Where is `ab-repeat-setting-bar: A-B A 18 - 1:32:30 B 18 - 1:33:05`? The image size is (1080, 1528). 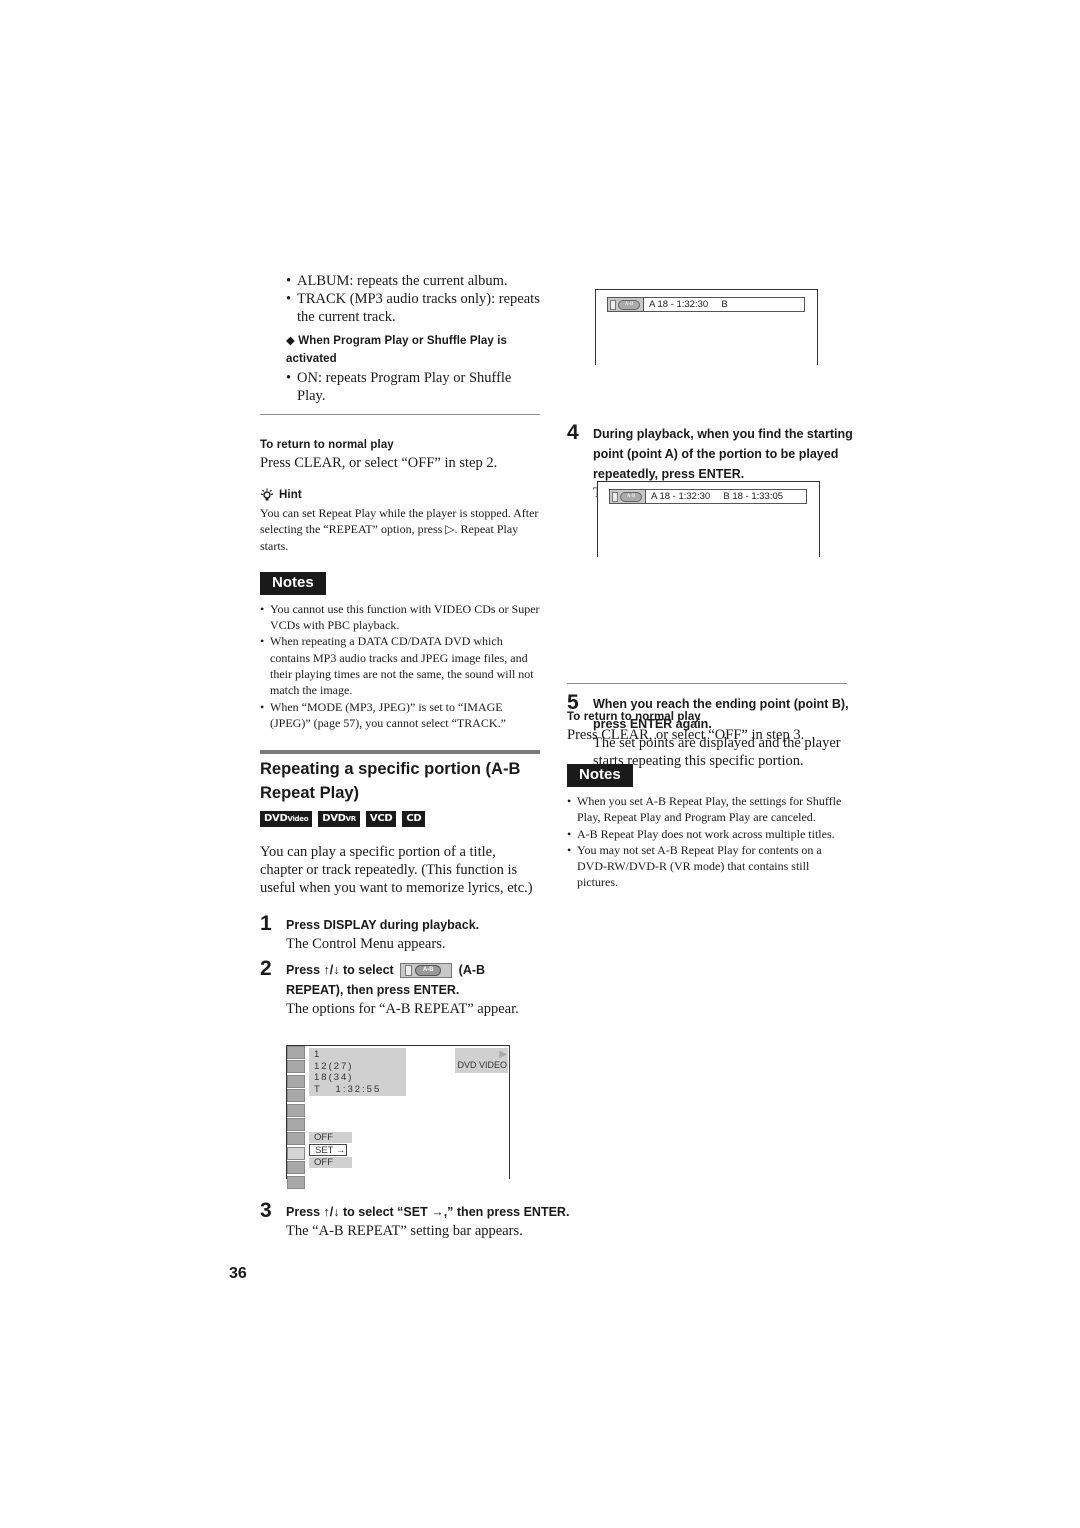 ab-repeat-setting-bar: A-B A 18 - 1:32:30 B 18 - 1:33:05 is located at coordinates (708, 496).